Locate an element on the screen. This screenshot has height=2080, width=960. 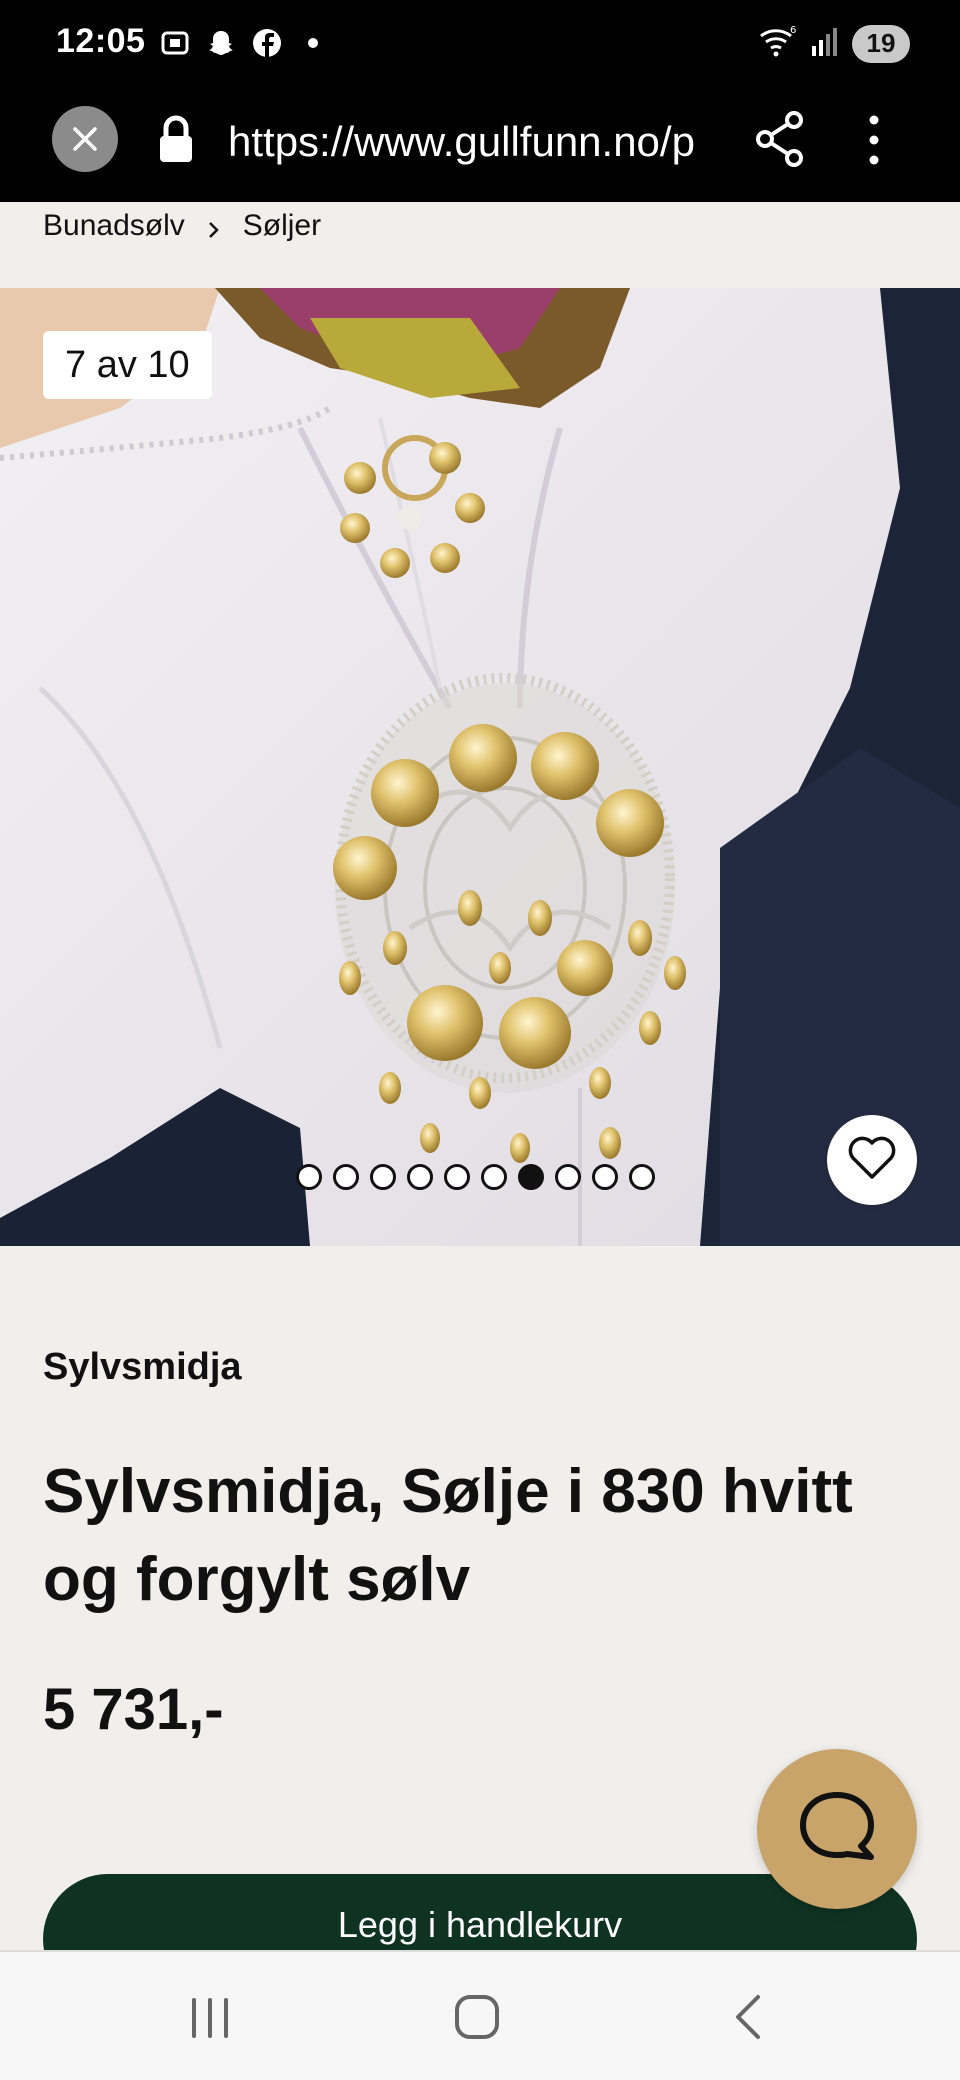
facebook-icon is located at coordinates (267, 43).